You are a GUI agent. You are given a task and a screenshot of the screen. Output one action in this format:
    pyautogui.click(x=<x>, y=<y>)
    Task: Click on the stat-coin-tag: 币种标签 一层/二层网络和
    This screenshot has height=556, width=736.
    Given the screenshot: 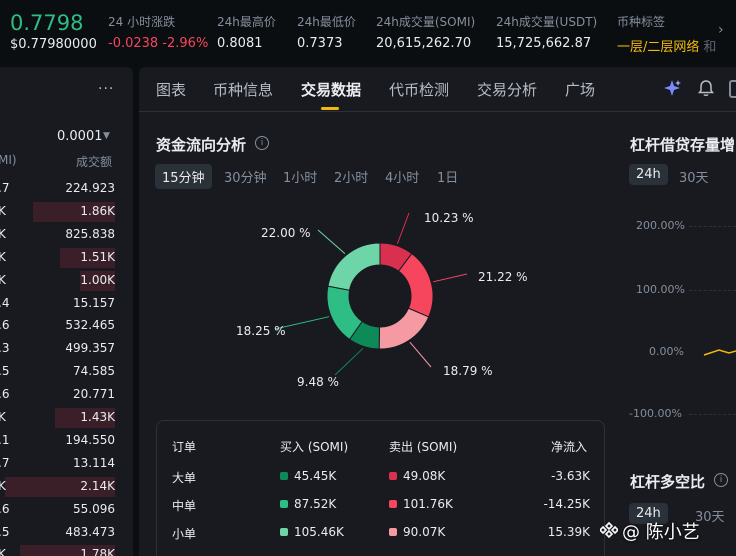 What is the action you would take?
    pyautogui.click(x=666, y=34)
    